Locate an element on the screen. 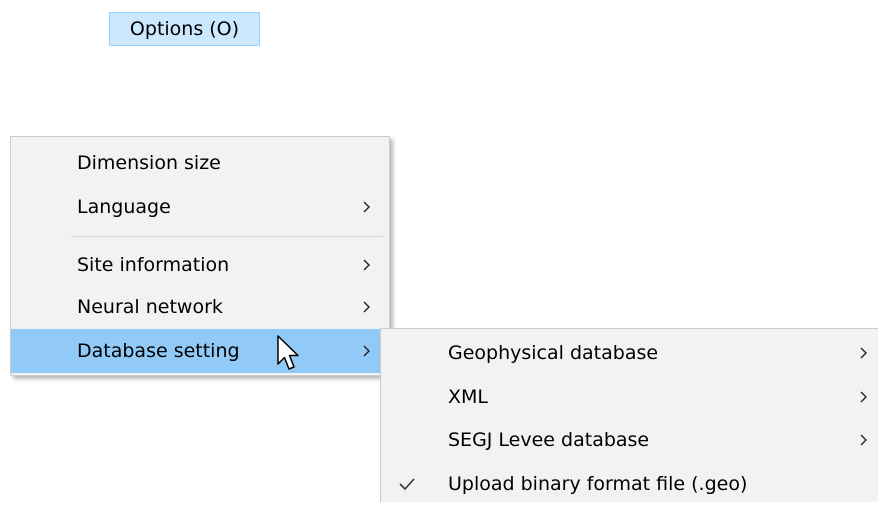 Image resolution: width=878 pixels, height=506 pixels. menu-item-dimension-size: Dimension size is located at coordinates (200, 163).